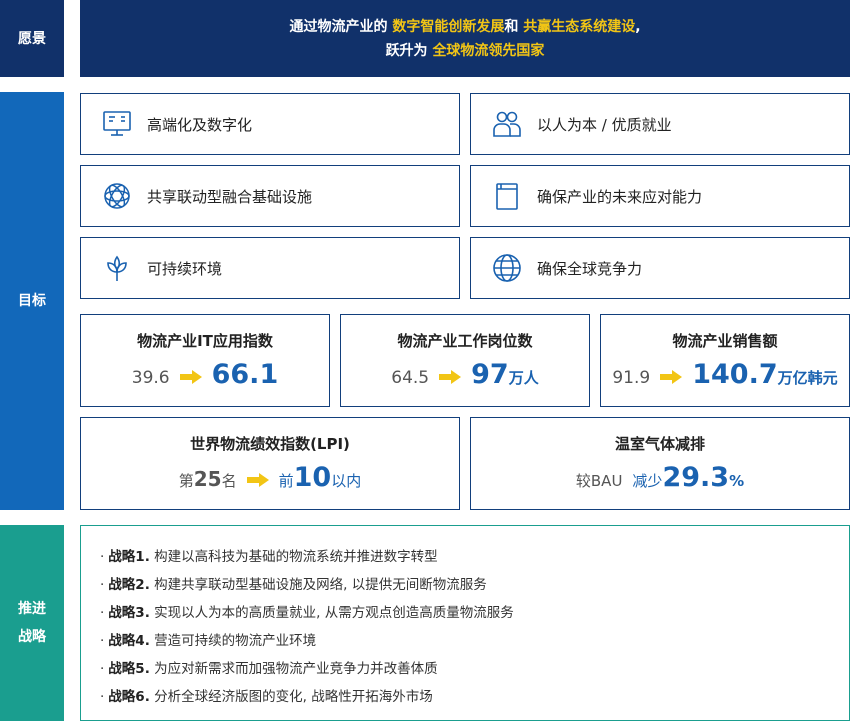 The image size is (850, 721). What do you see at coordinates (807, 378) in the screenshot?
I see `kpi-unit: 万亿韩元` at bounding box center [807, 378].